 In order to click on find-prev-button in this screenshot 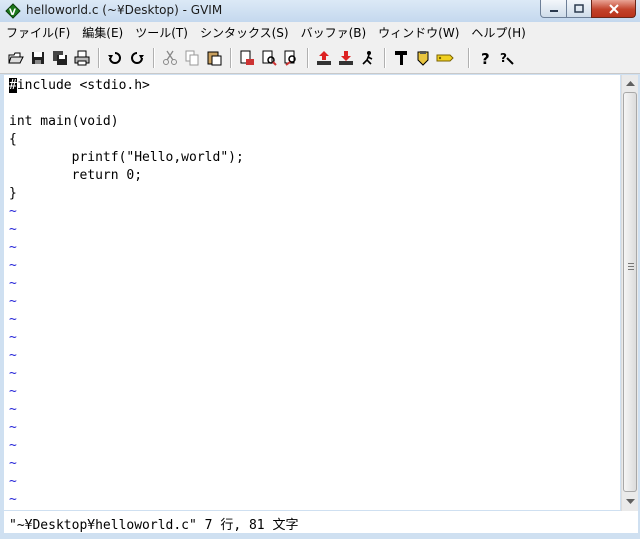, I will do `click(291, 58)`.